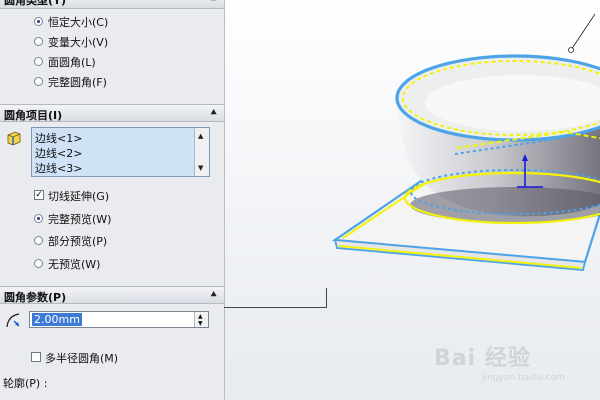  What do you see at coordinates (275, 307) in the screenshot?
I see `callout-line-horizontal` at bounding box center [275, 307].